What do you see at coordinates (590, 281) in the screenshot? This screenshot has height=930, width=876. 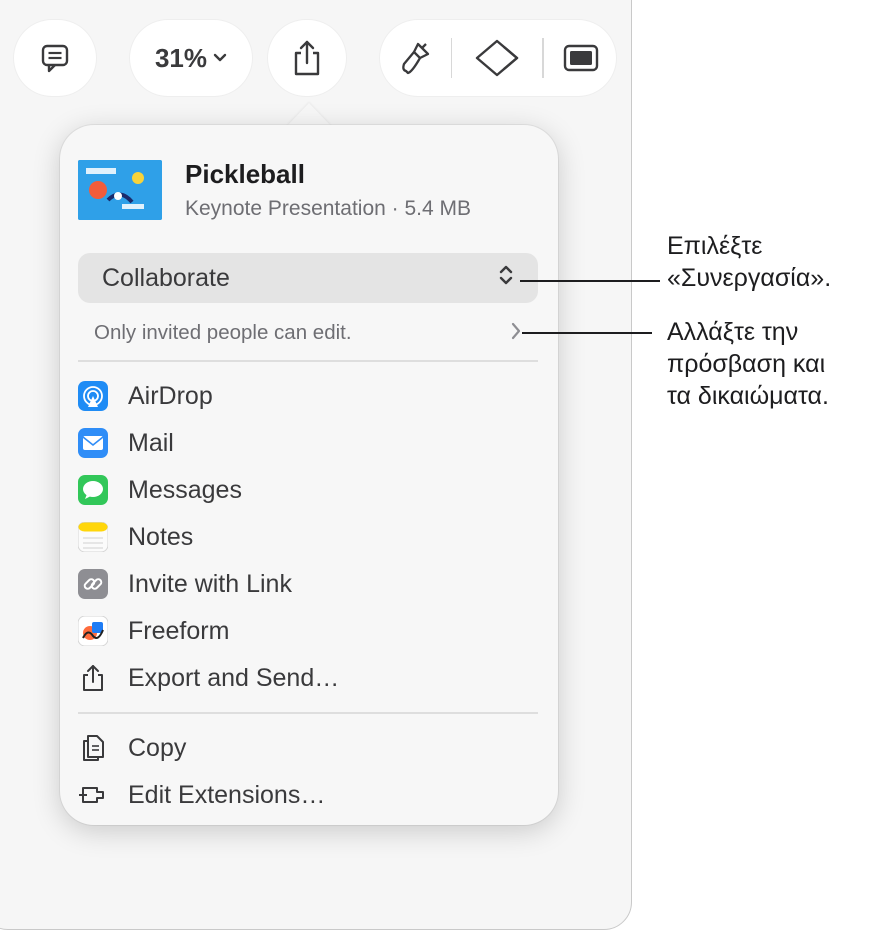 I see `callout-line-collaborate` at bounding box center [590, 281].